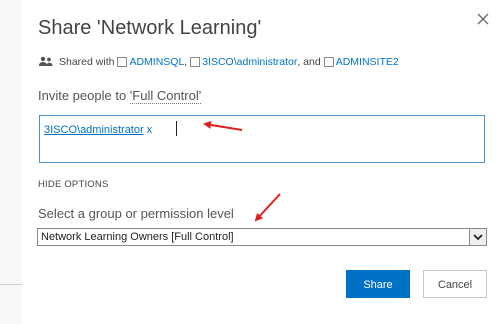  I want to click on background-page-edge, so click(11, 162).